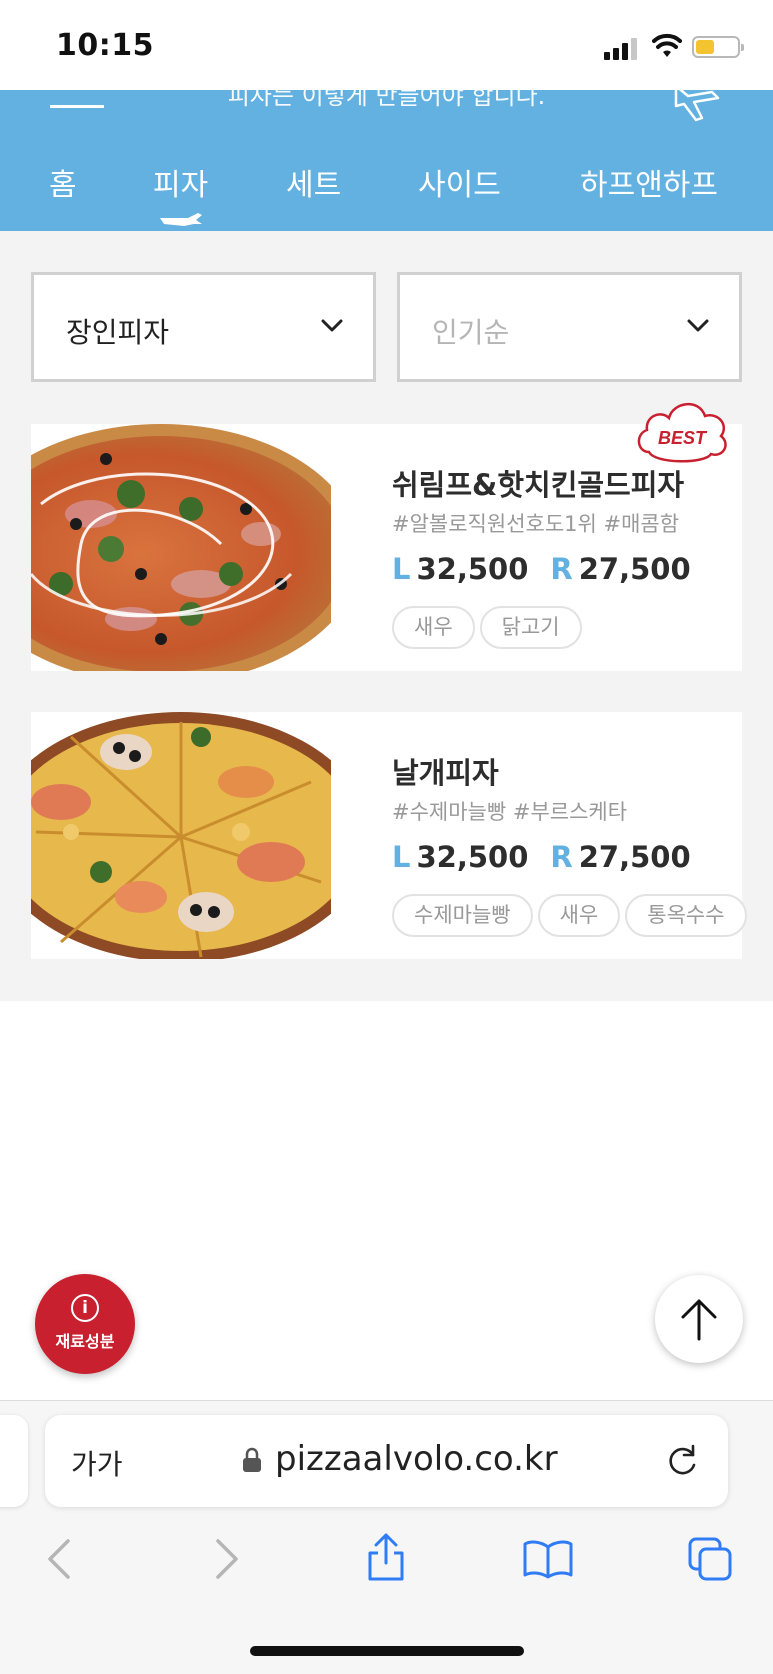  Describe the element at coordinates (682, 1460) in the screenshot. I see `reload-icon` at that location.